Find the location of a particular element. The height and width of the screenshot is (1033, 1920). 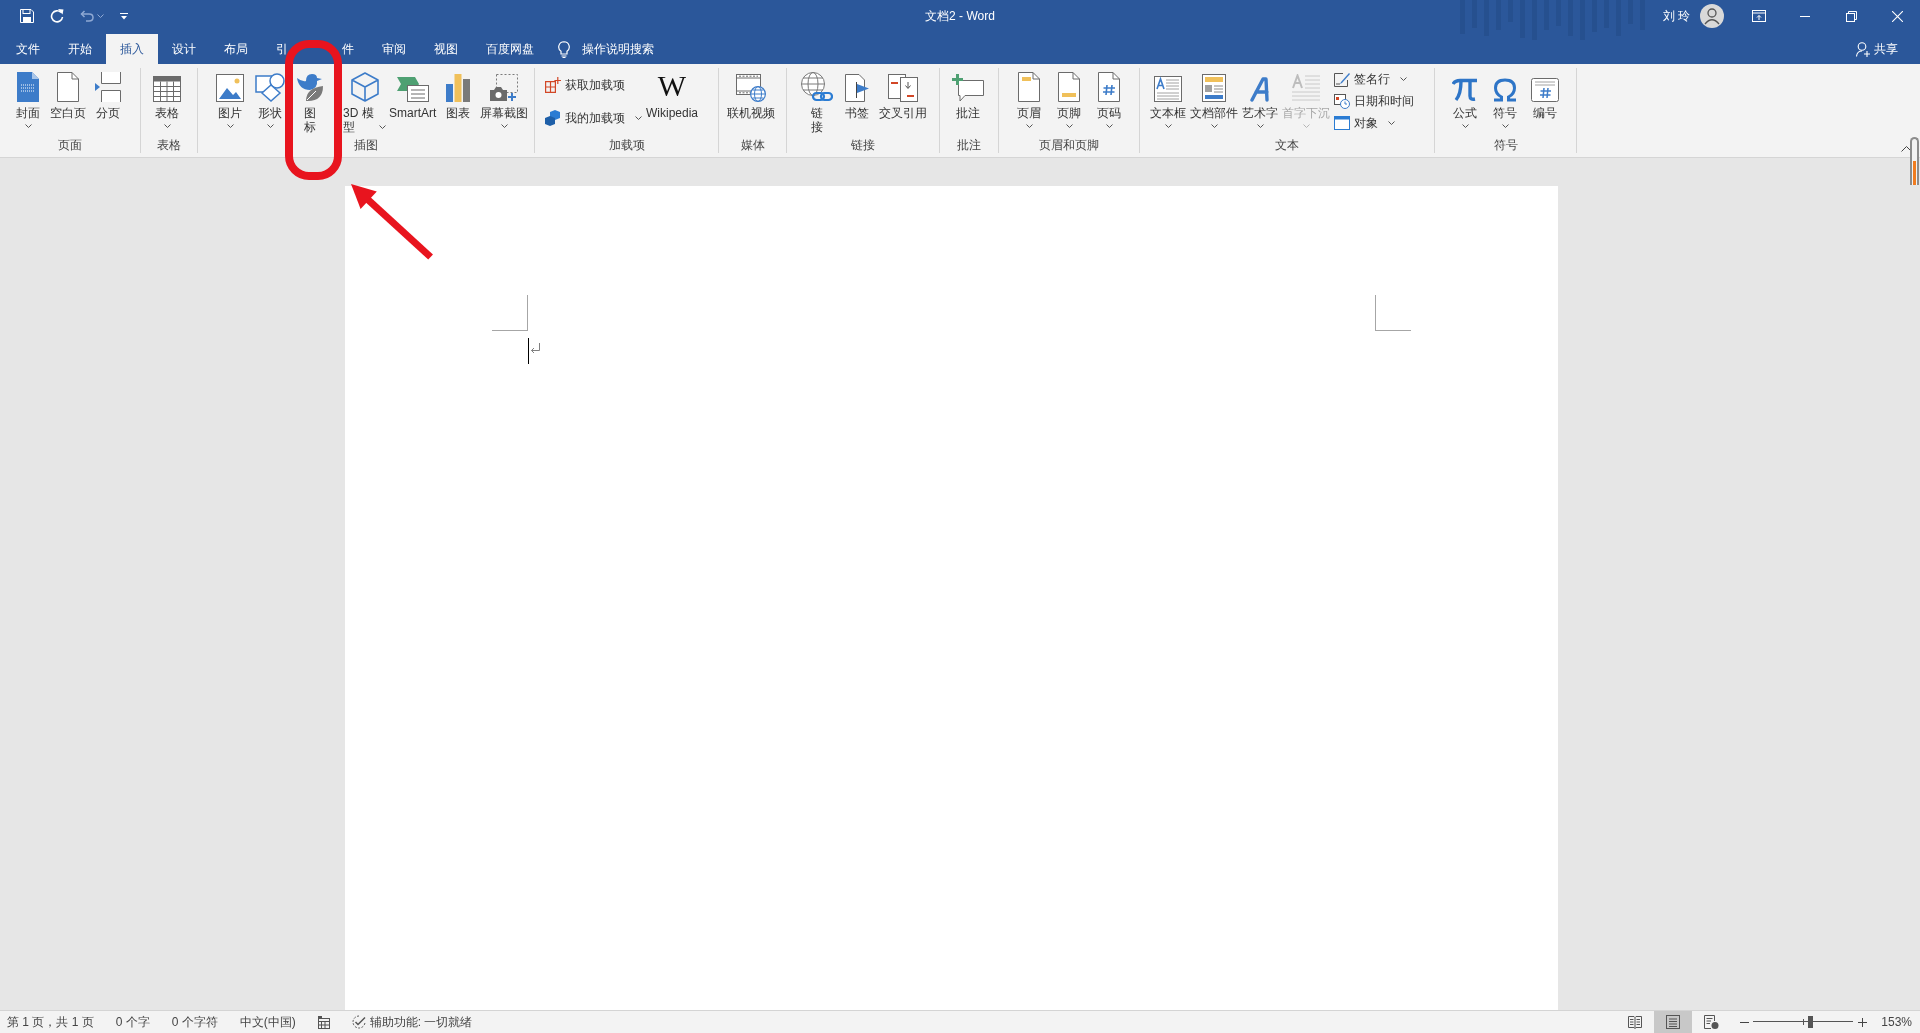

language-indicator: 中文(中国) is located at coordinates (267, 1022).